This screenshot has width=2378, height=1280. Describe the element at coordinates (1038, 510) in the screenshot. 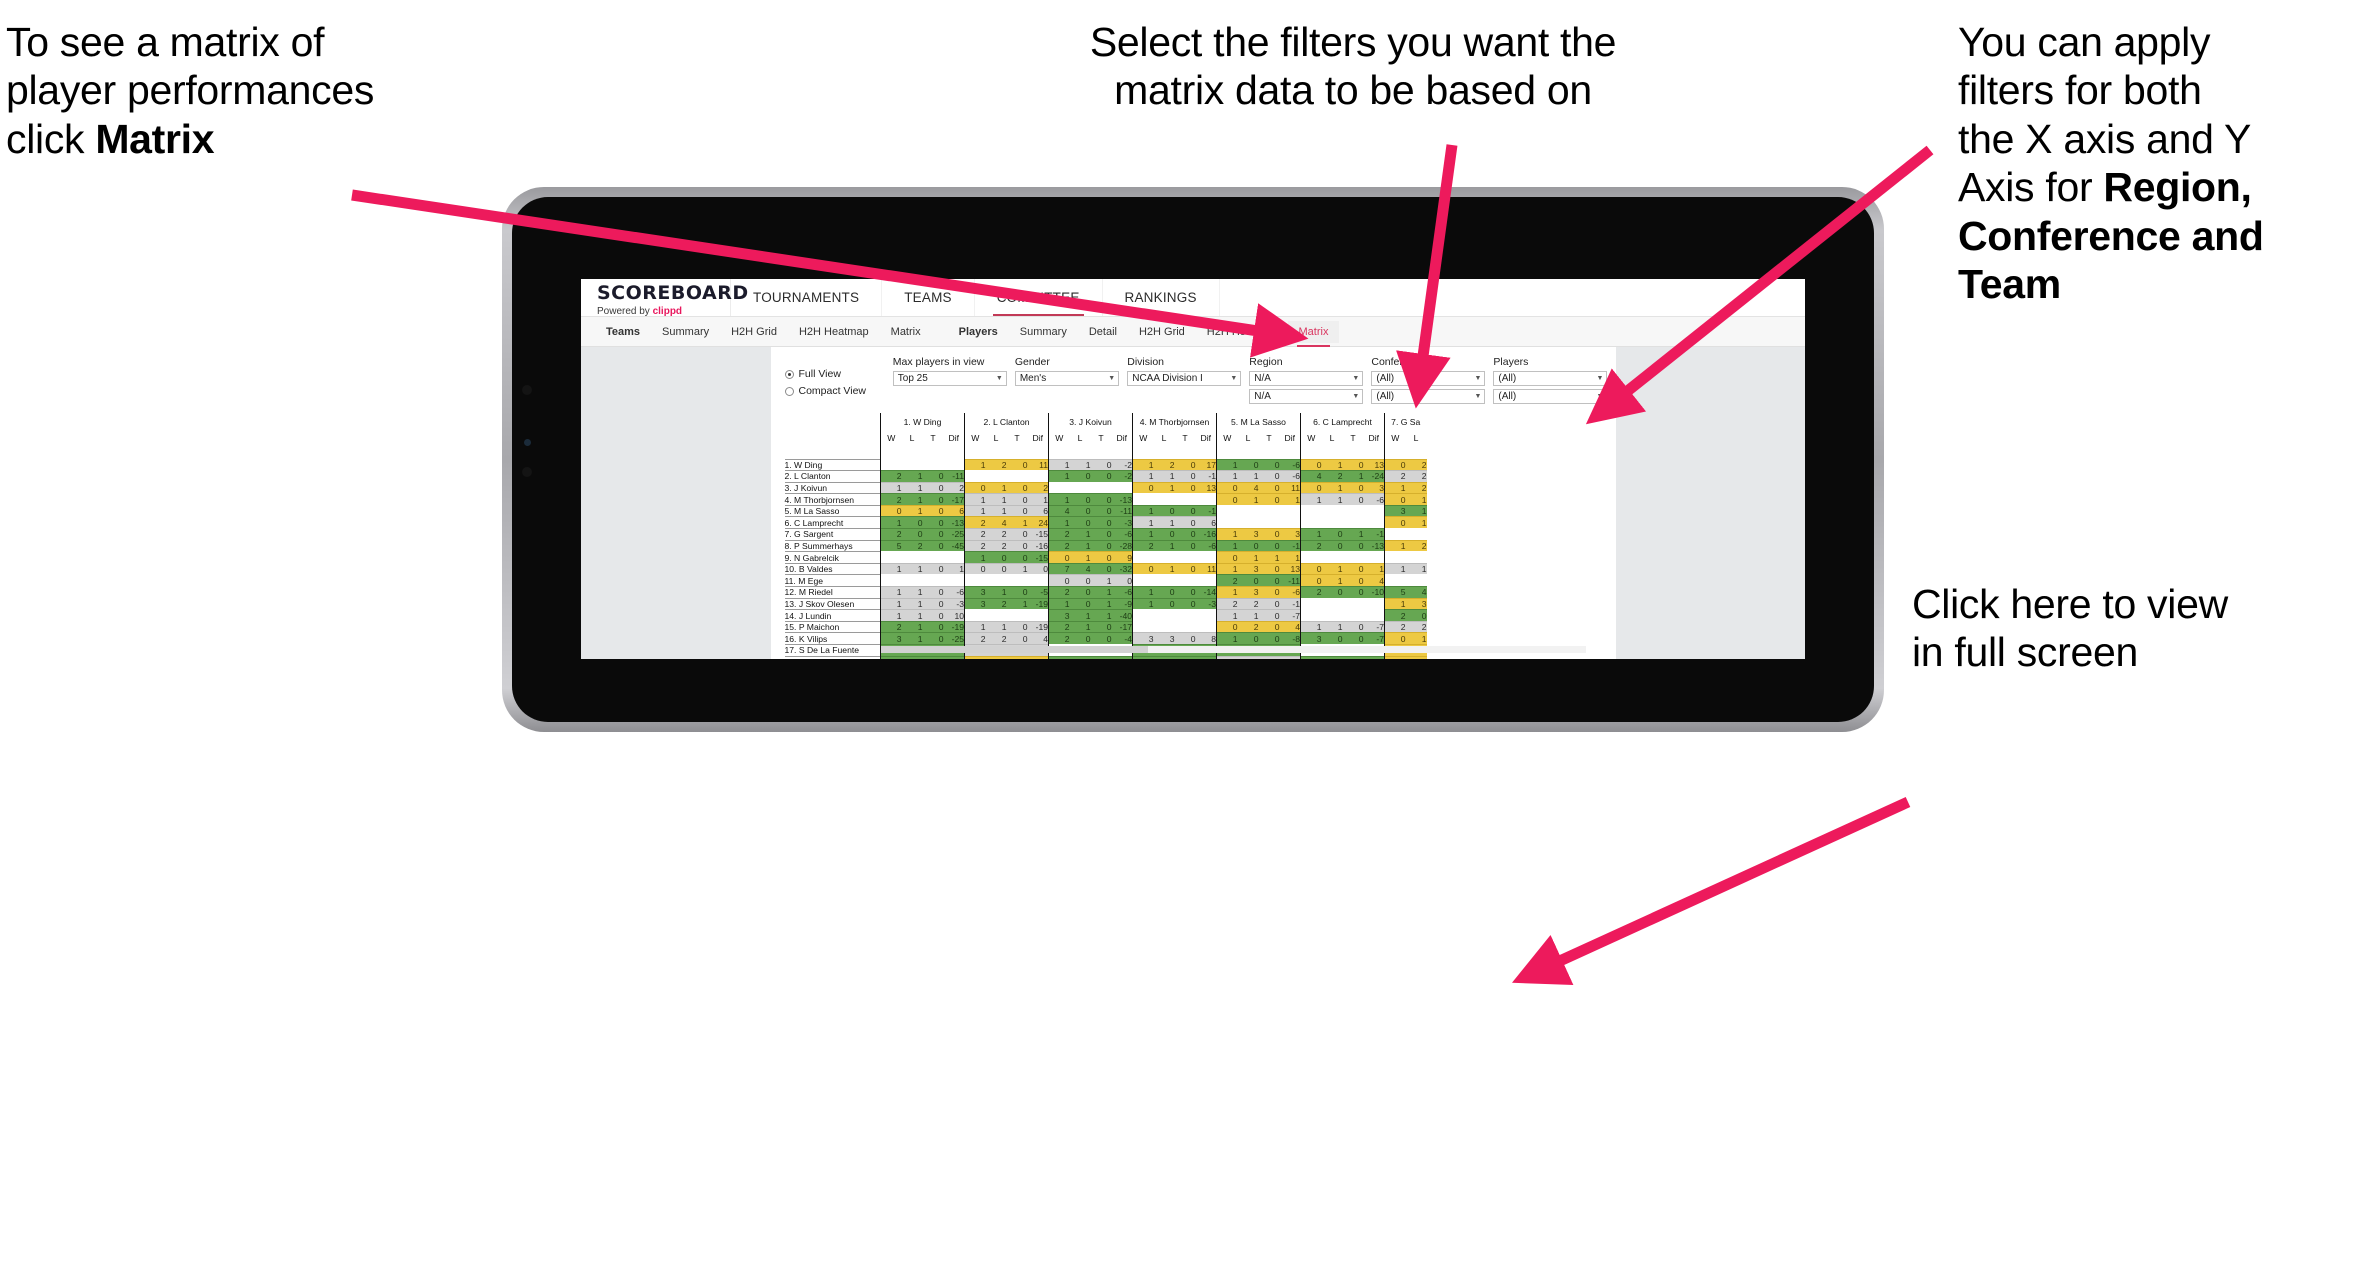

I see `matrix-cell: 6` at that location.